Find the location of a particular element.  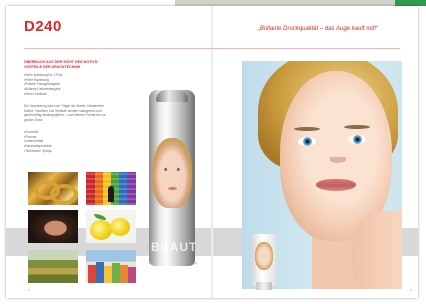

thumbnail-houses is located at coordinates (111, 266).